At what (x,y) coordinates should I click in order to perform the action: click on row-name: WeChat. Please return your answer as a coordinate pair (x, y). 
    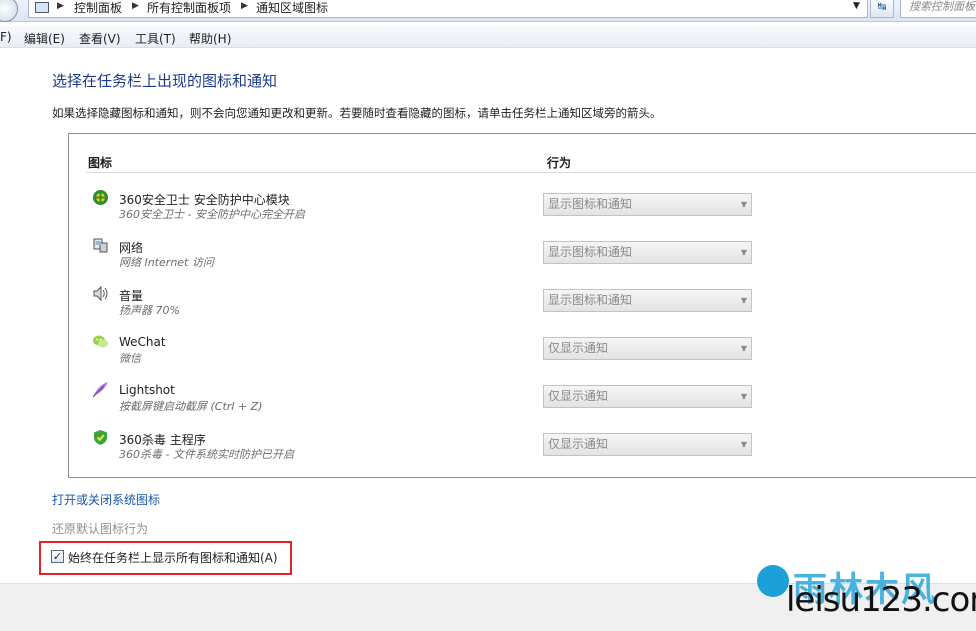
    Looking at the image, I should click on (142, 342).